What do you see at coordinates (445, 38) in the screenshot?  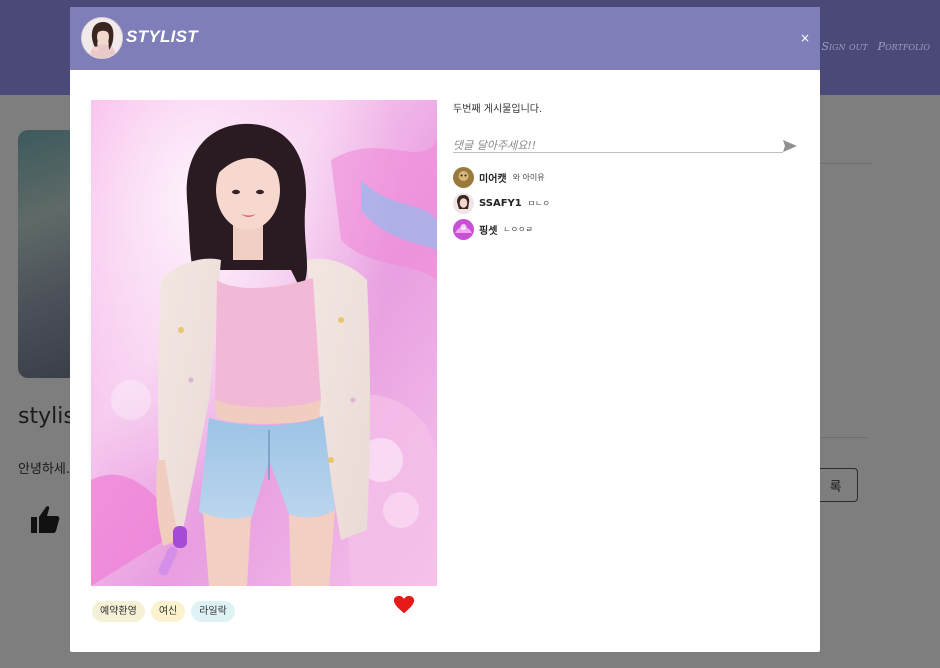 I see `modal-header: STYLIST ×` at bounding box center [445, 38].